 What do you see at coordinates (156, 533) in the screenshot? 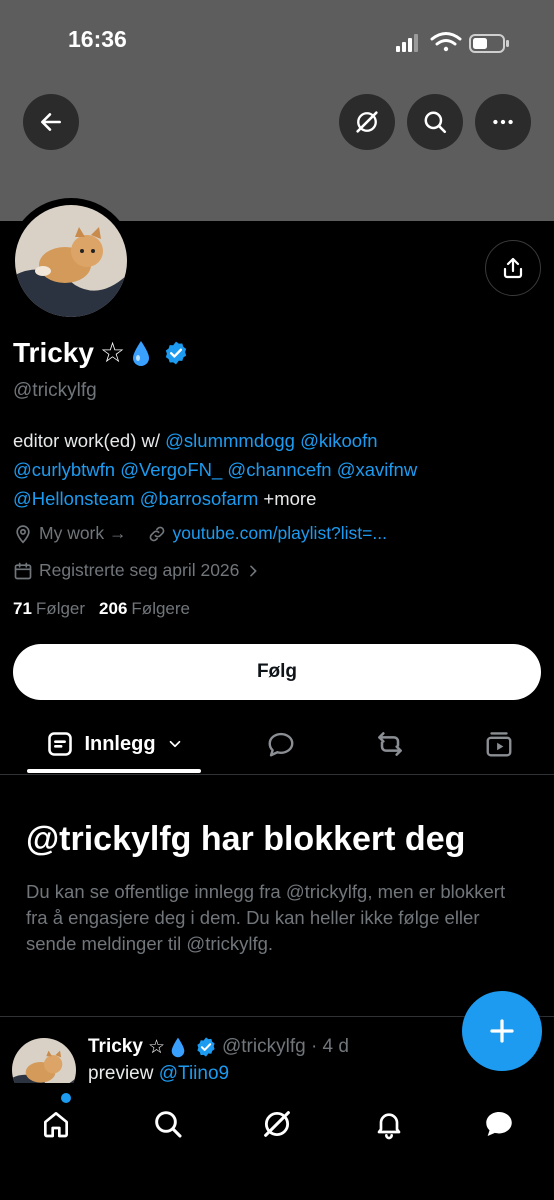
I see `link-icon` at bounding box center [156, 533].